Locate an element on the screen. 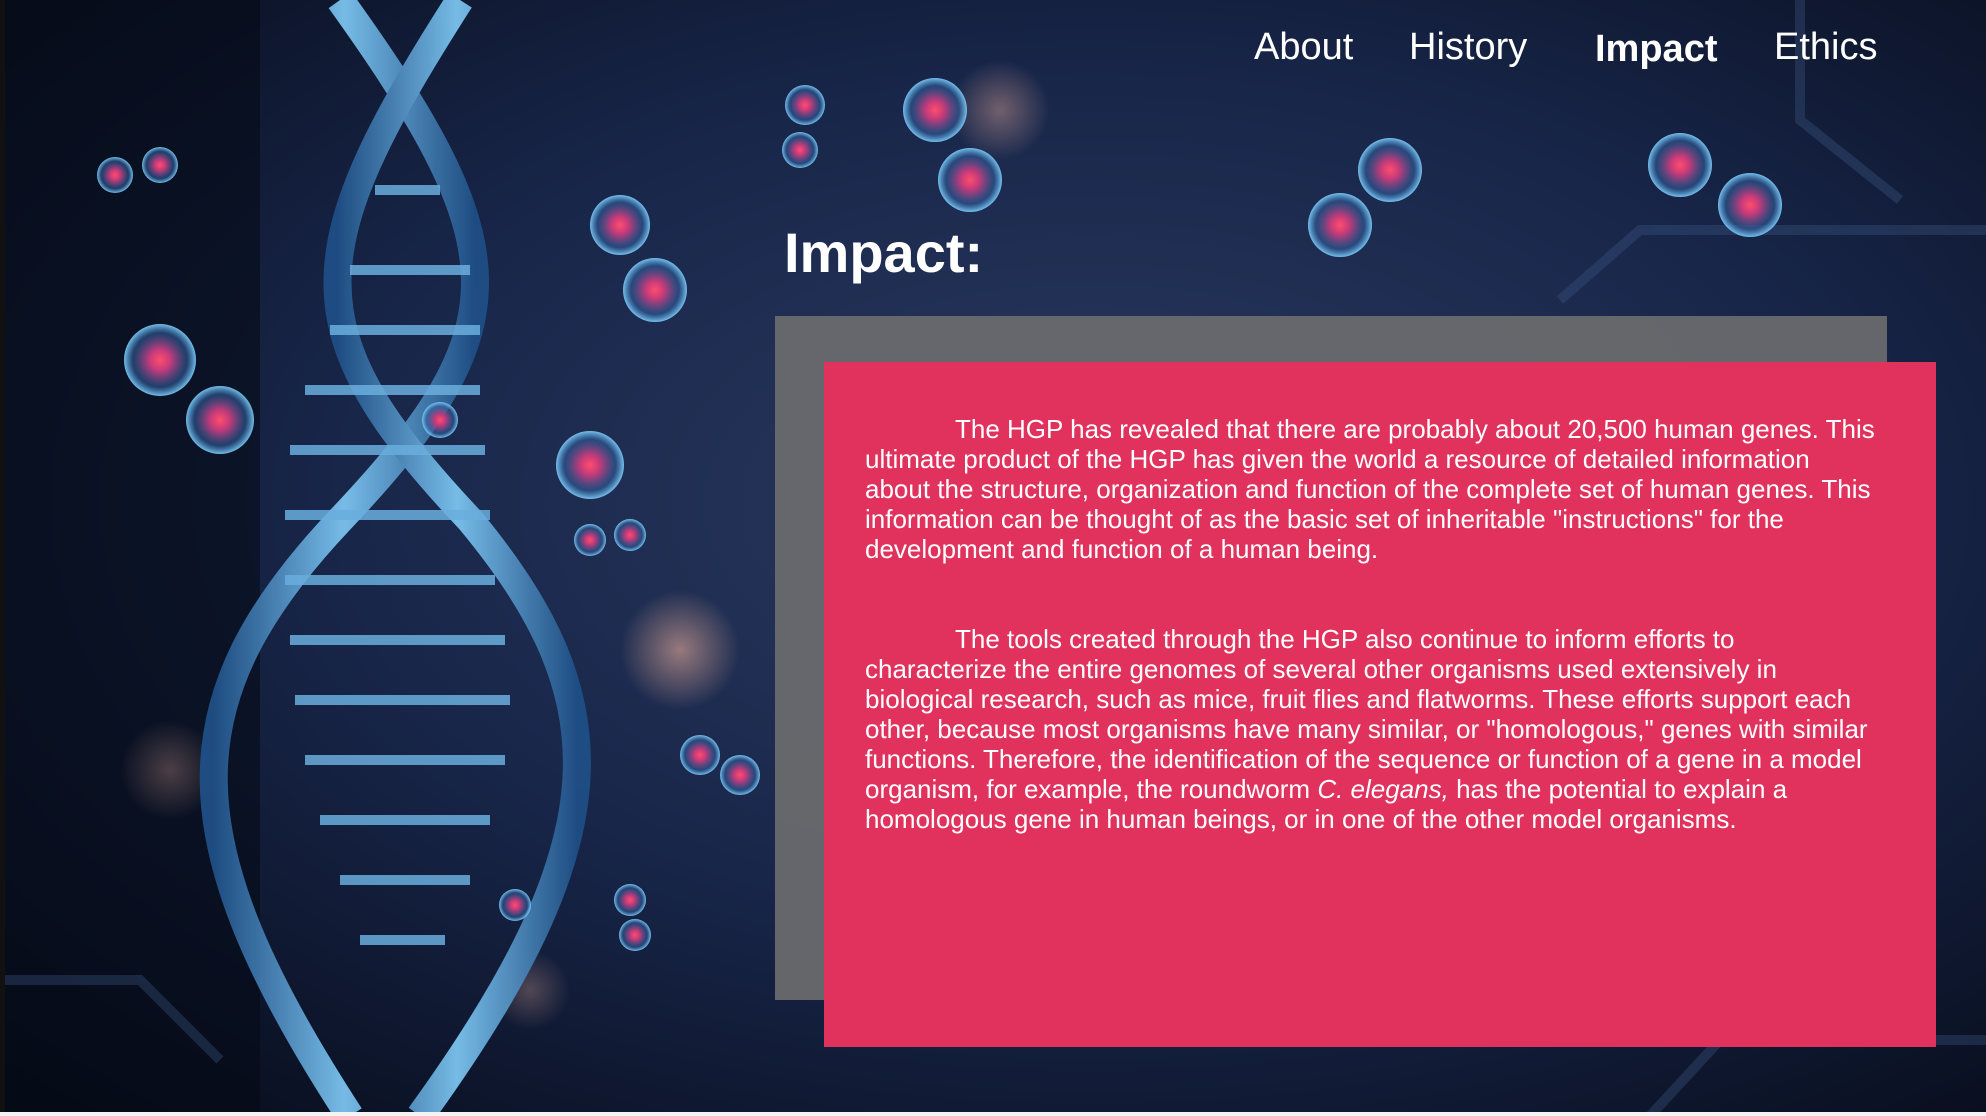  nav-link-impact: Impact is located at coordinates (1656, 49).